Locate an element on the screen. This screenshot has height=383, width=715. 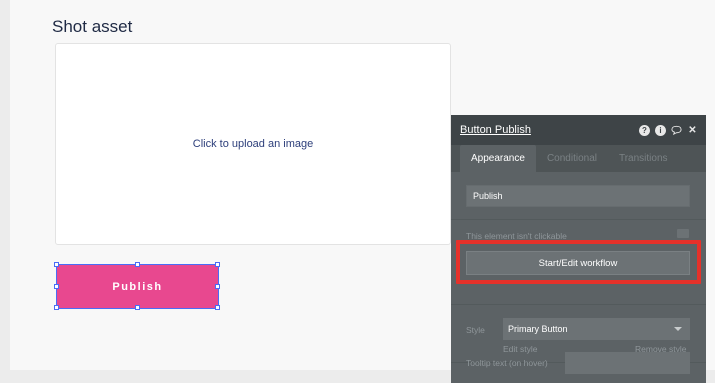
uploader-text: Click to upload an image is located at coordinates (253, 144).